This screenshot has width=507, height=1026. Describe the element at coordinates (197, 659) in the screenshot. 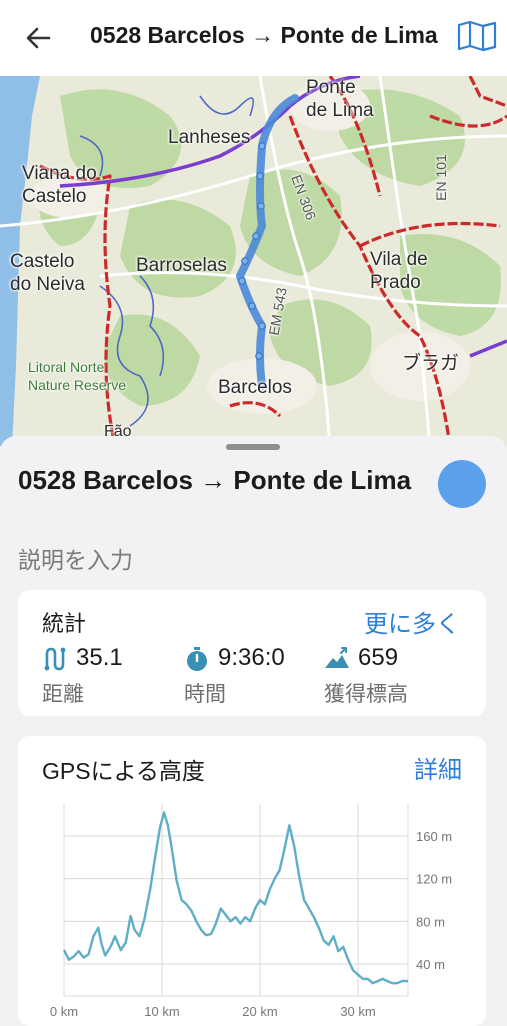

I see `stopwatch-icon` at that location.